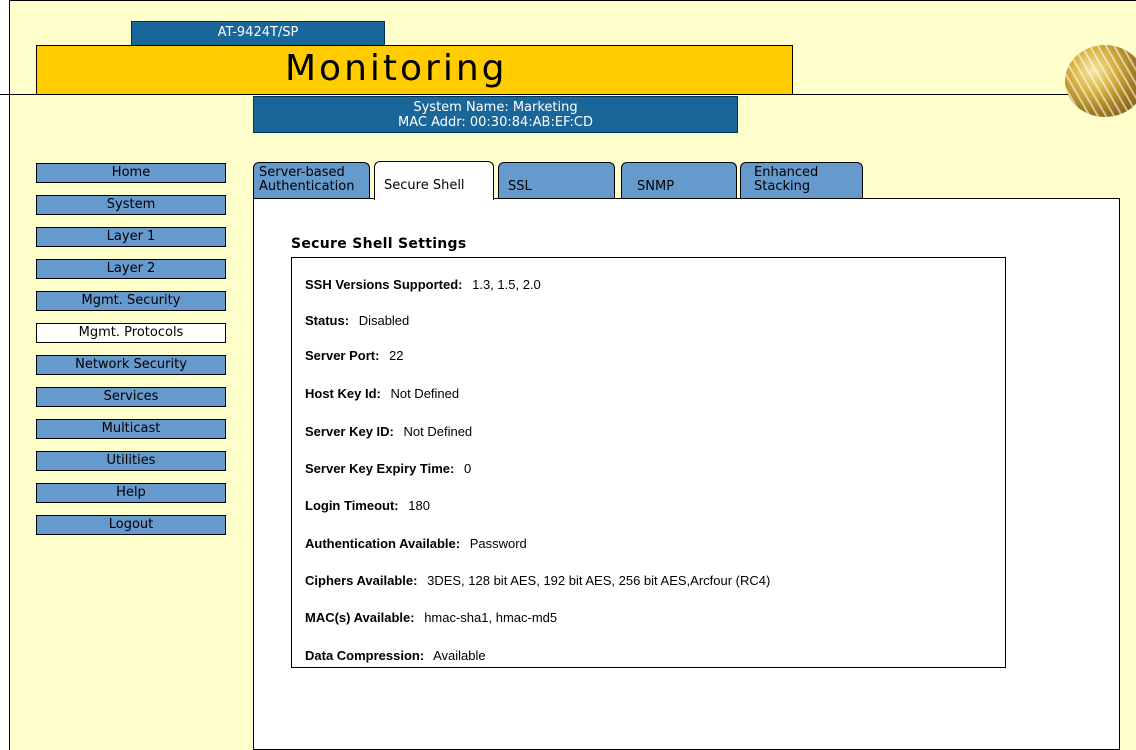  I want to click on page-title-bar: Monitoring, so click(414, 70).